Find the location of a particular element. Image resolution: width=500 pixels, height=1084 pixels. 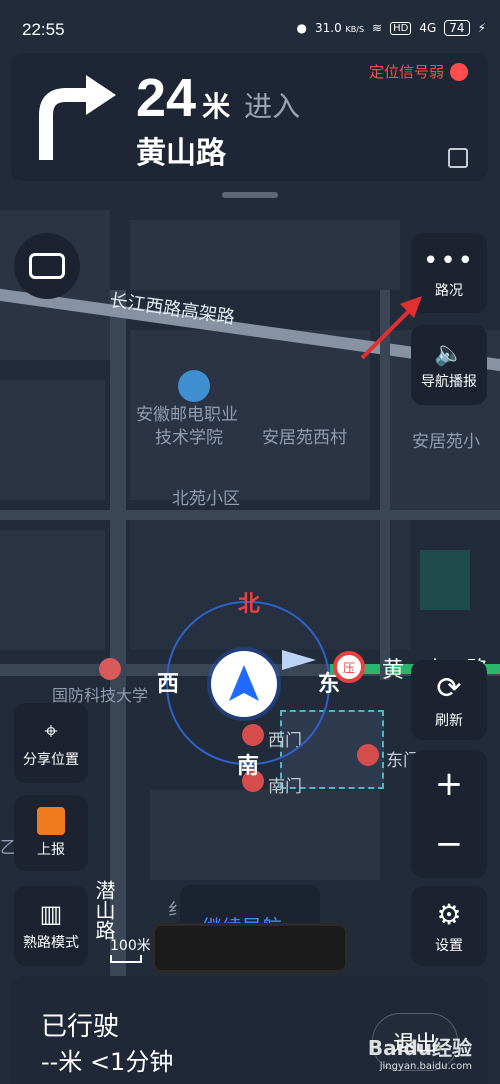

speed-camera-icon: 压 is located at coordinates (349, 667).